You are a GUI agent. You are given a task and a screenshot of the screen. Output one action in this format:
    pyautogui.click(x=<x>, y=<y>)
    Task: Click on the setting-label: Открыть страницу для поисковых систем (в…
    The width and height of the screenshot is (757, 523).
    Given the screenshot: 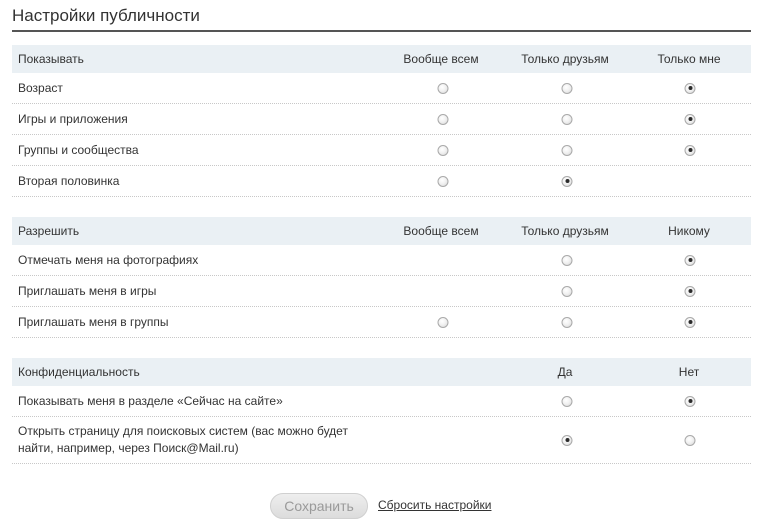 What is the action you would take?
    pyautogui.click(x=183, y=439)
    